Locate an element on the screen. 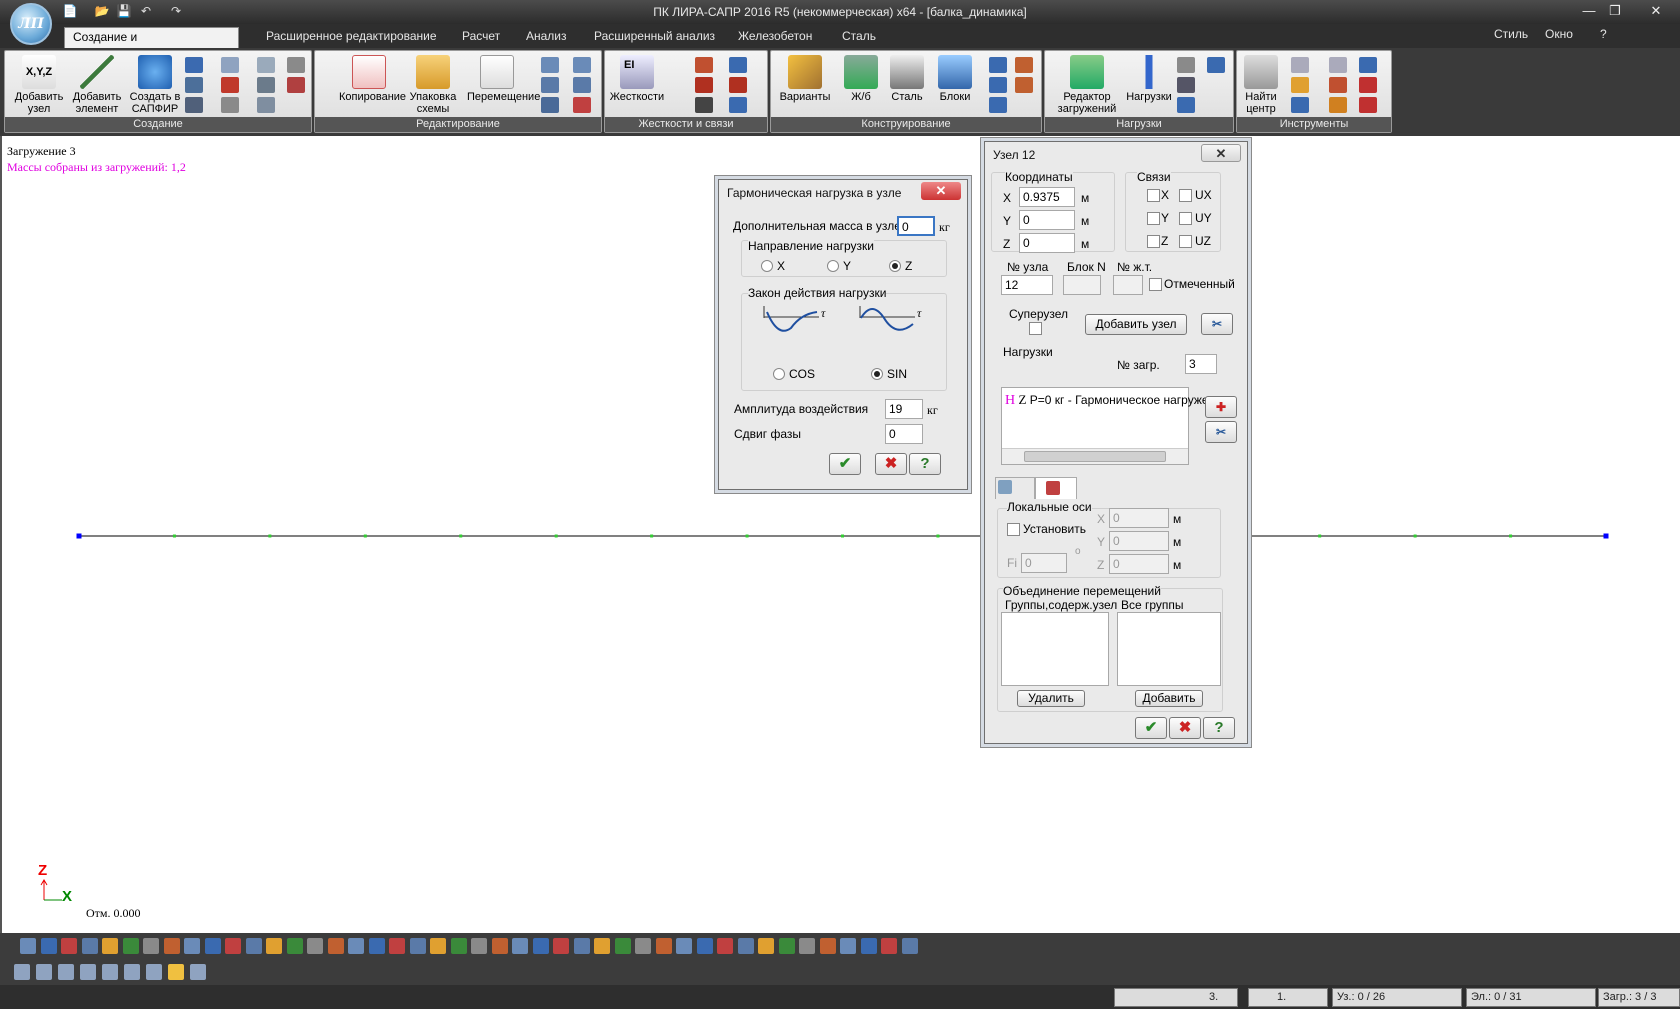 This screenshot has width=1680, height=1009. node-tool-button: ✂ is located at coordinates (1217, 324).